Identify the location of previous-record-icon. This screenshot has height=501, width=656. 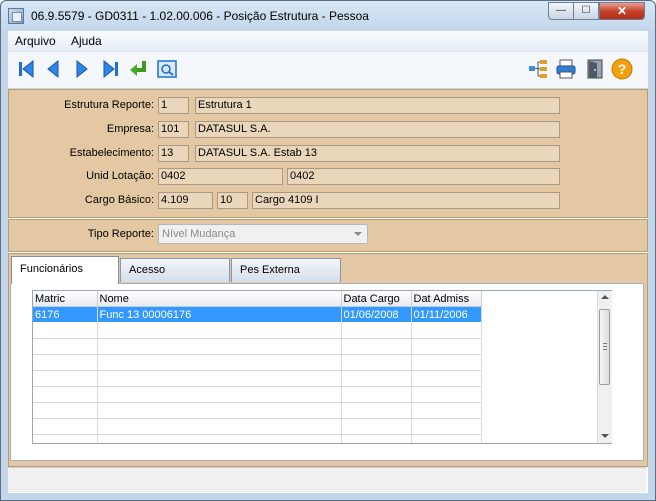
(53, 69).